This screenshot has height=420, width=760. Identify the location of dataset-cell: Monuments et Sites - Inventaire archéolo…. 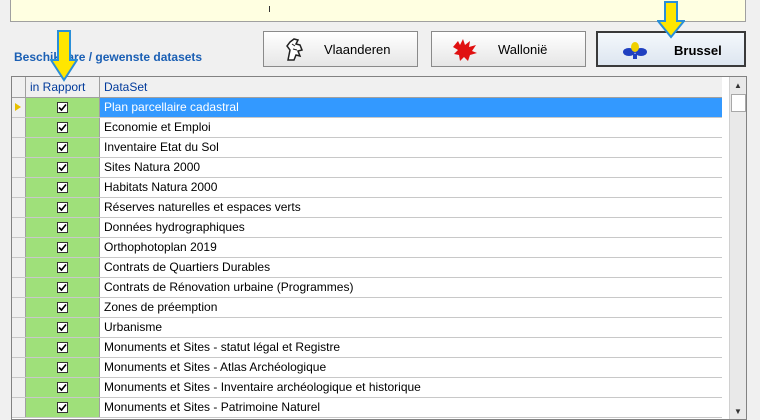
(411, 387).